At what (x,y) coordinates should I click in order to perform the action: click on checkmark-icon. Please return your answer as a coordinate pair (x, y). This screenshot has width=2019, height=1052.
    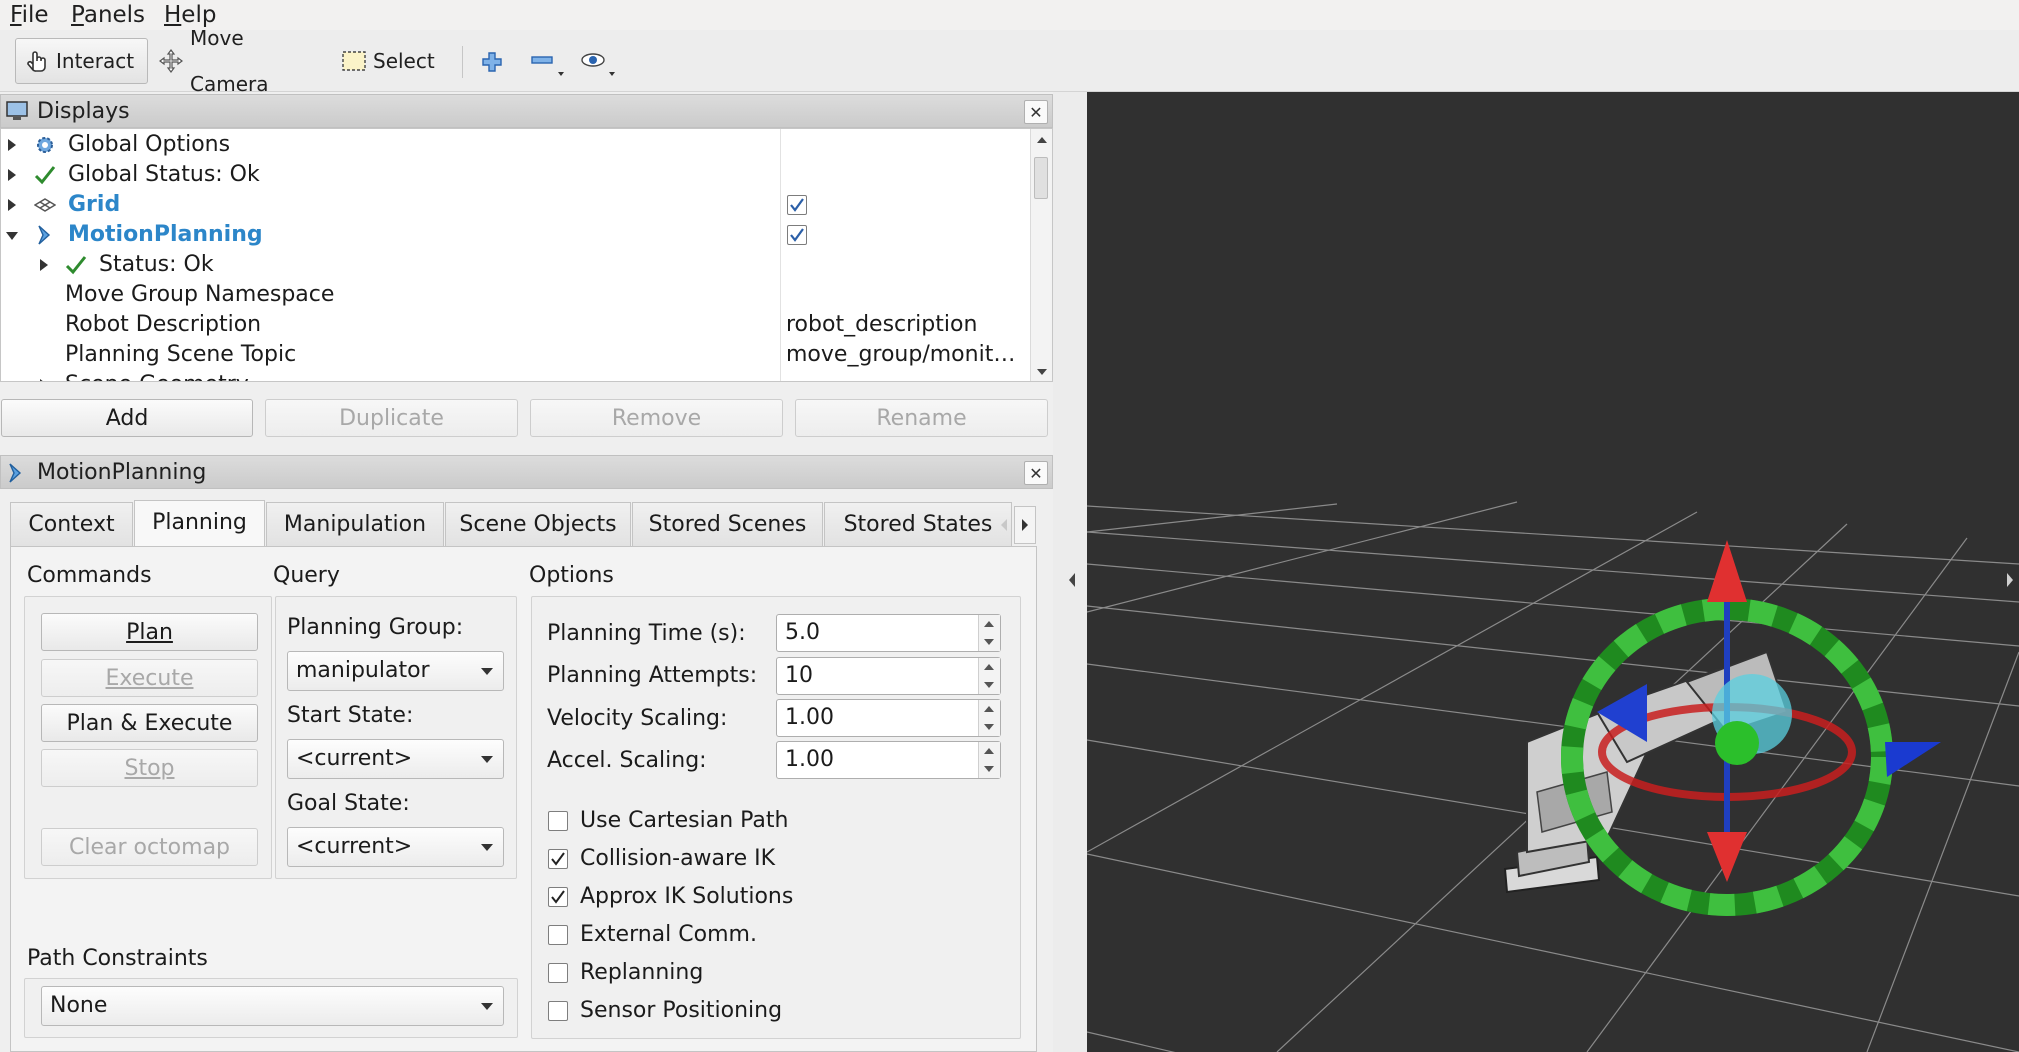
    Looking at the image, I should click on (558, 859).